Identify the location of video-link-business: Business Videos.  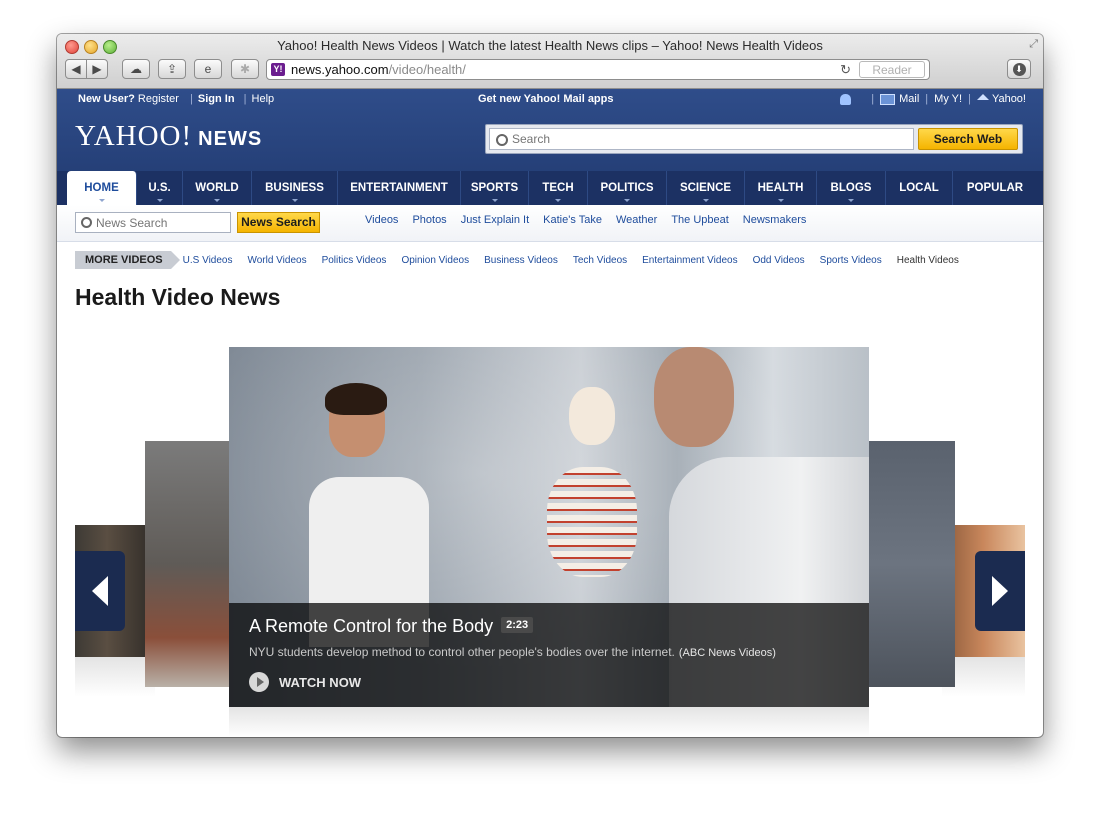
(521, 260).